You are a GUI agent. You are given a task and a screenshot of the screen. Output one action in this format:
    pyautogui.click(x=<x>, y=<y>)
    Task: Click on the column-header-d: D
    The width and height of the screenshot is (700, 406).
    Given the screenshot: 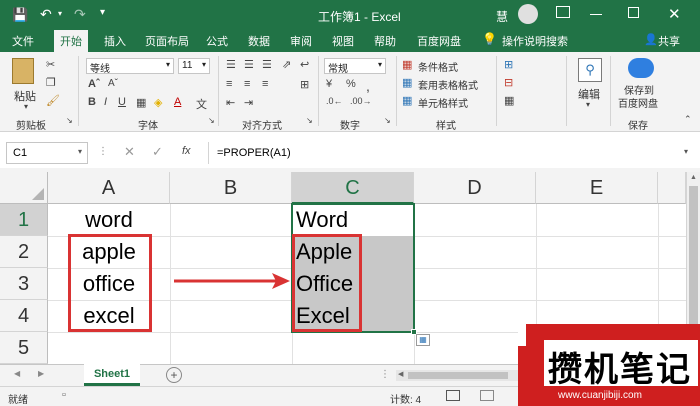 What is the action you would take?
    pyautogui.click(x=475, y=188)
    